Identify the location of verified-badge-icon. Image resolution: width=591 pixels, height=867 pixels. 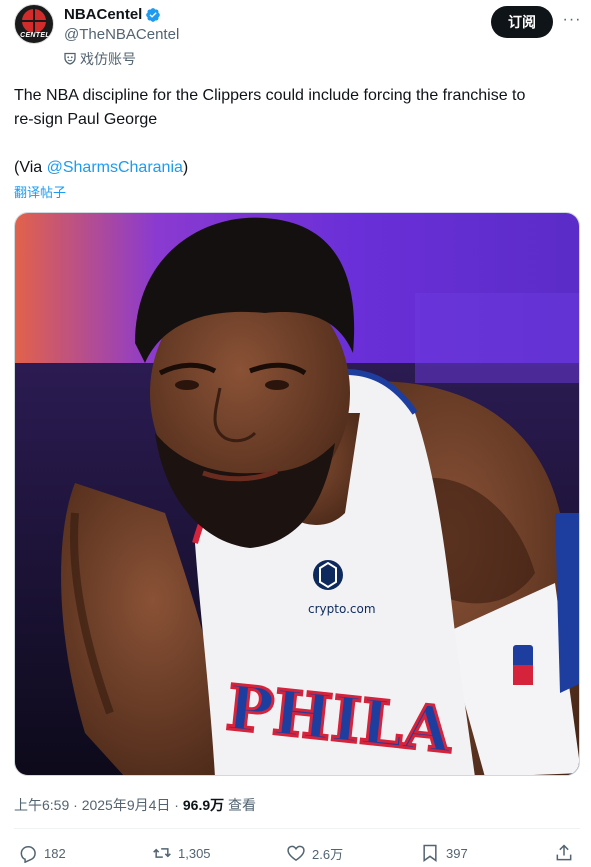
(153, 15).